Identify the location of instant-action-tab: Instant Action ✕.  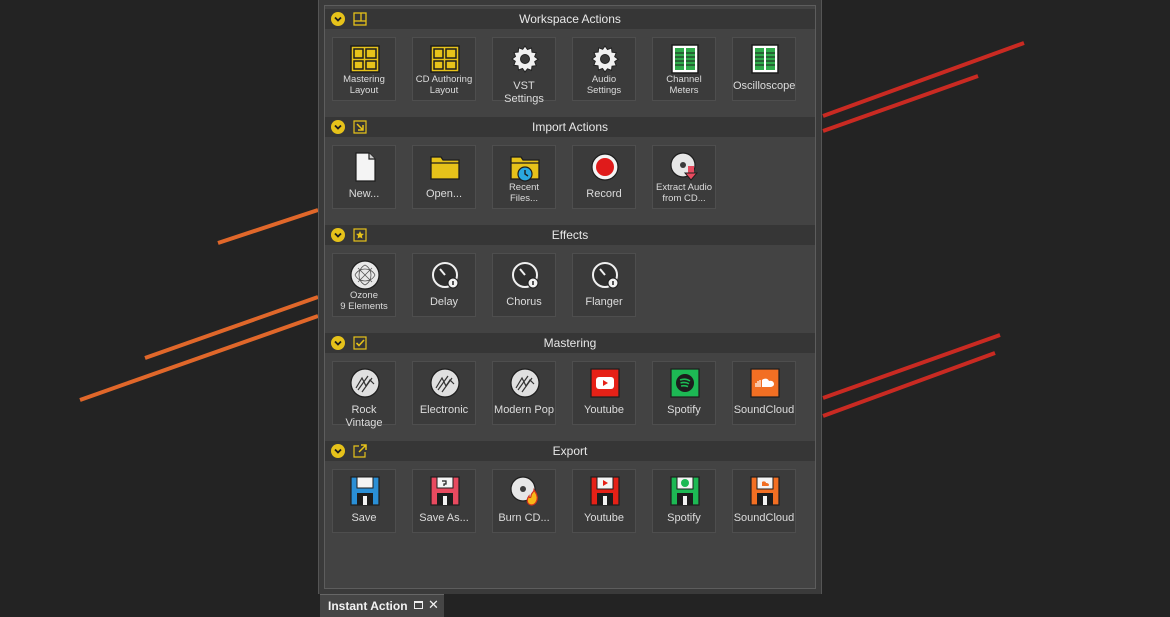
(382, 605).